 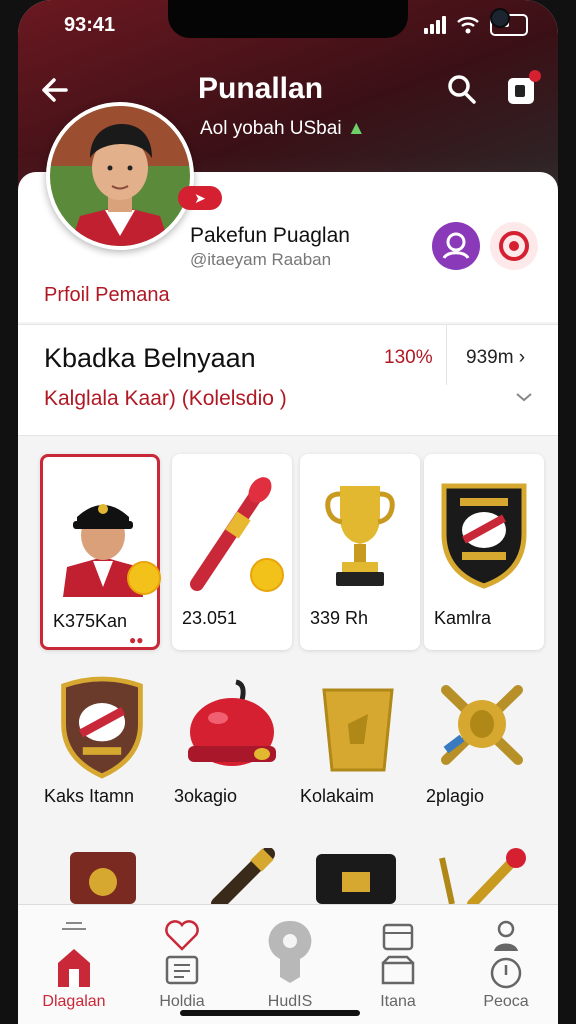 I want to click on home-indicator, so click(x=270, y=1013).